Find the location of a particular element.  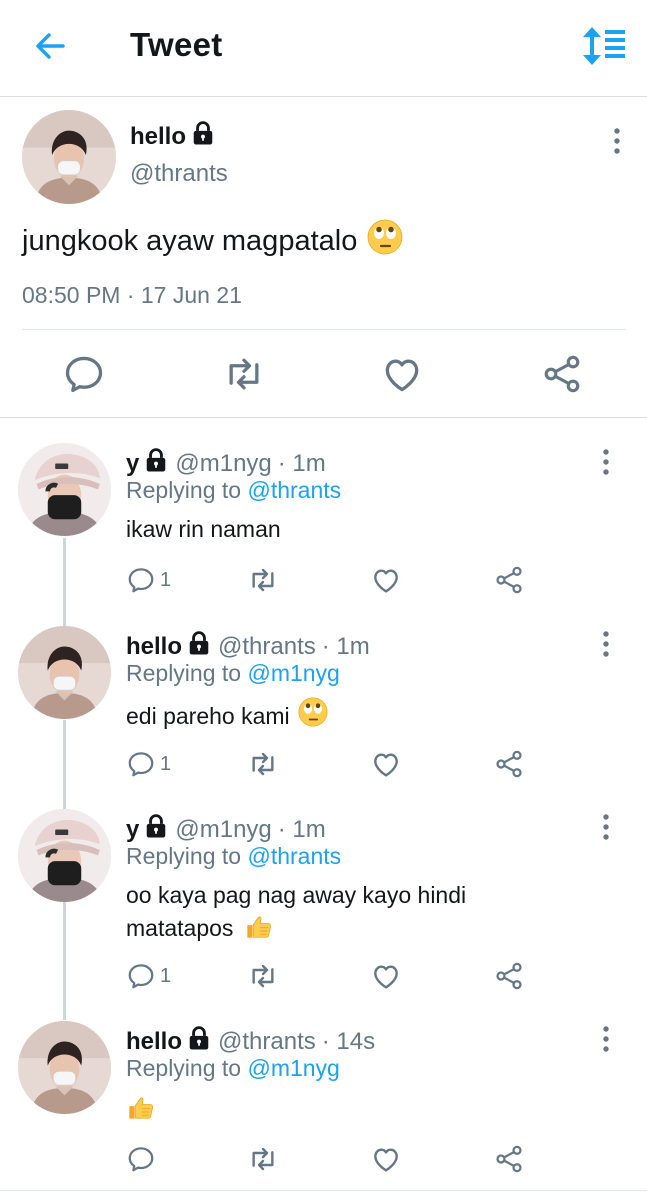

top-app-bar: Tweet is located at coordinates (323, 48).